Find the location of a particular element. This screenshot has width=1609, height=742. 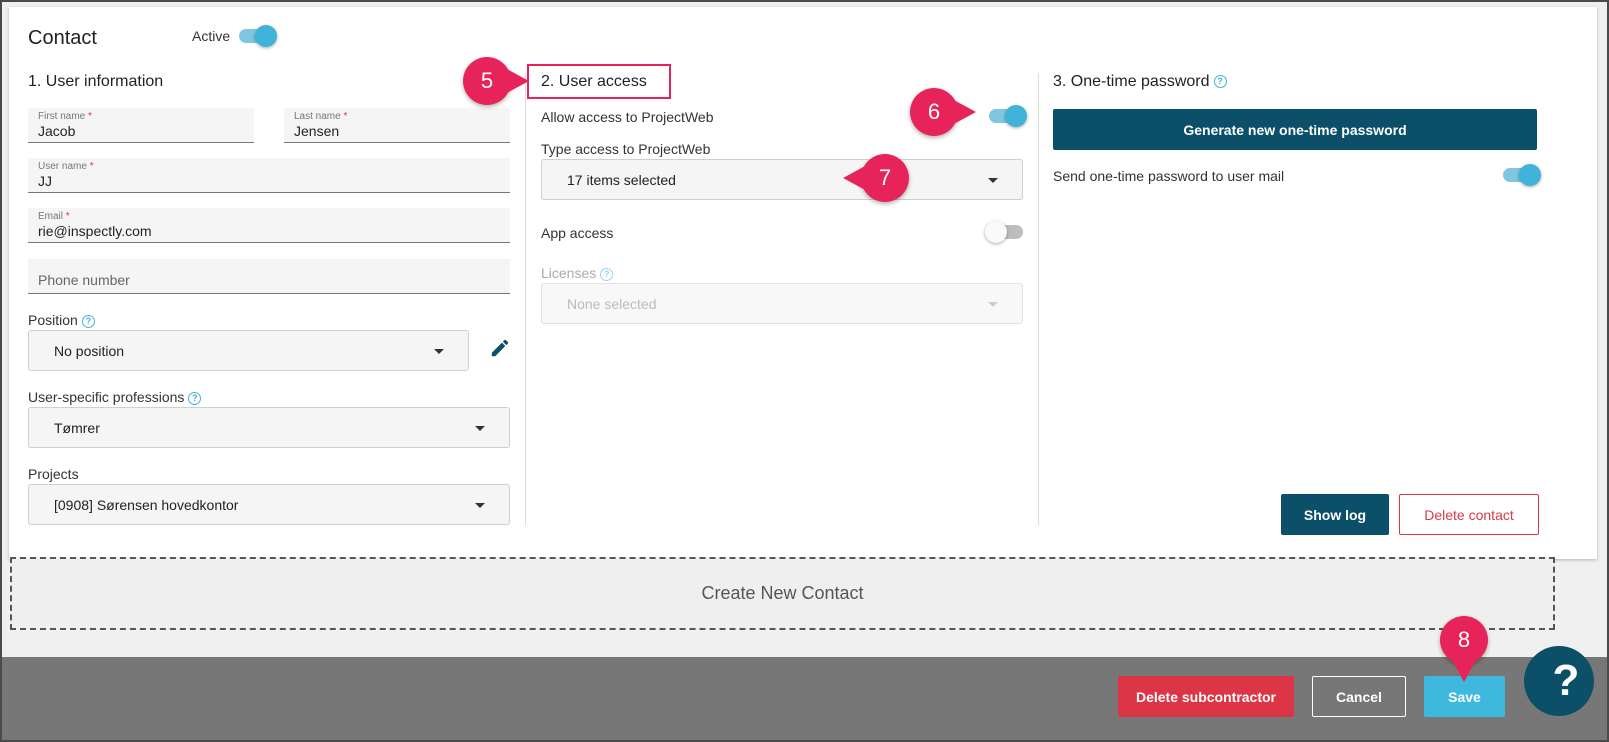

first-name-value: Jacob is located at coordinates (57, 131).